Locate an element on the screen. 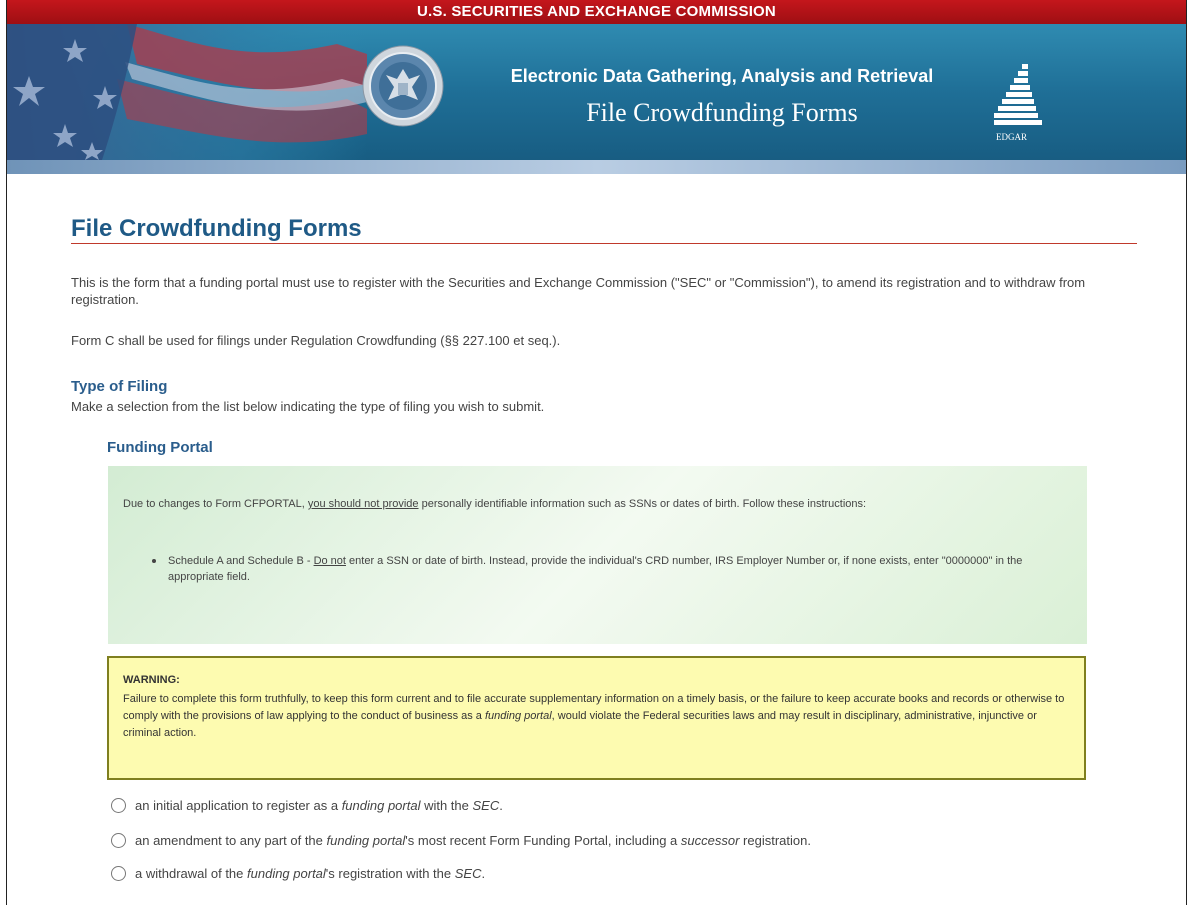 The image size is (1187, 905). type-of-filing-heading: Type of Filing is located at coordinates (119, 386).